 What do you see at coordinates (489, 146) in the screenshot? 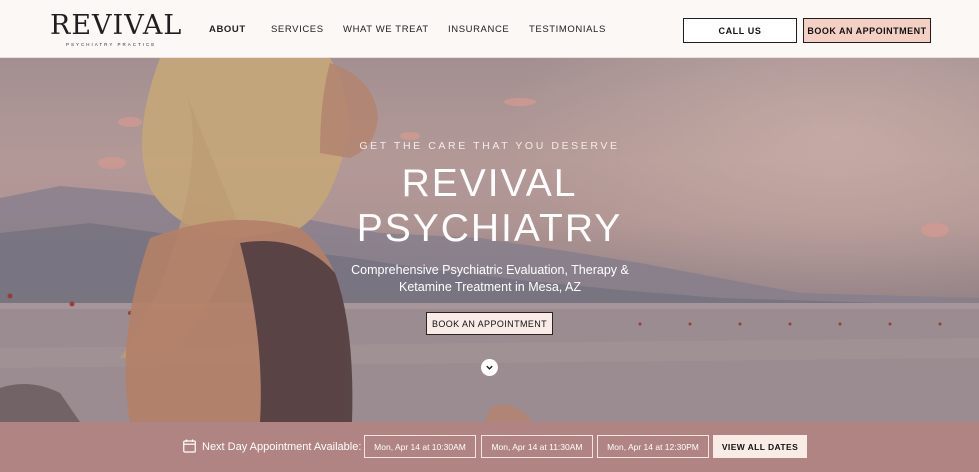
I see `hero-tagline: GET THE CARE THAT YOU DESERVE` at bounding box center [489, 146].